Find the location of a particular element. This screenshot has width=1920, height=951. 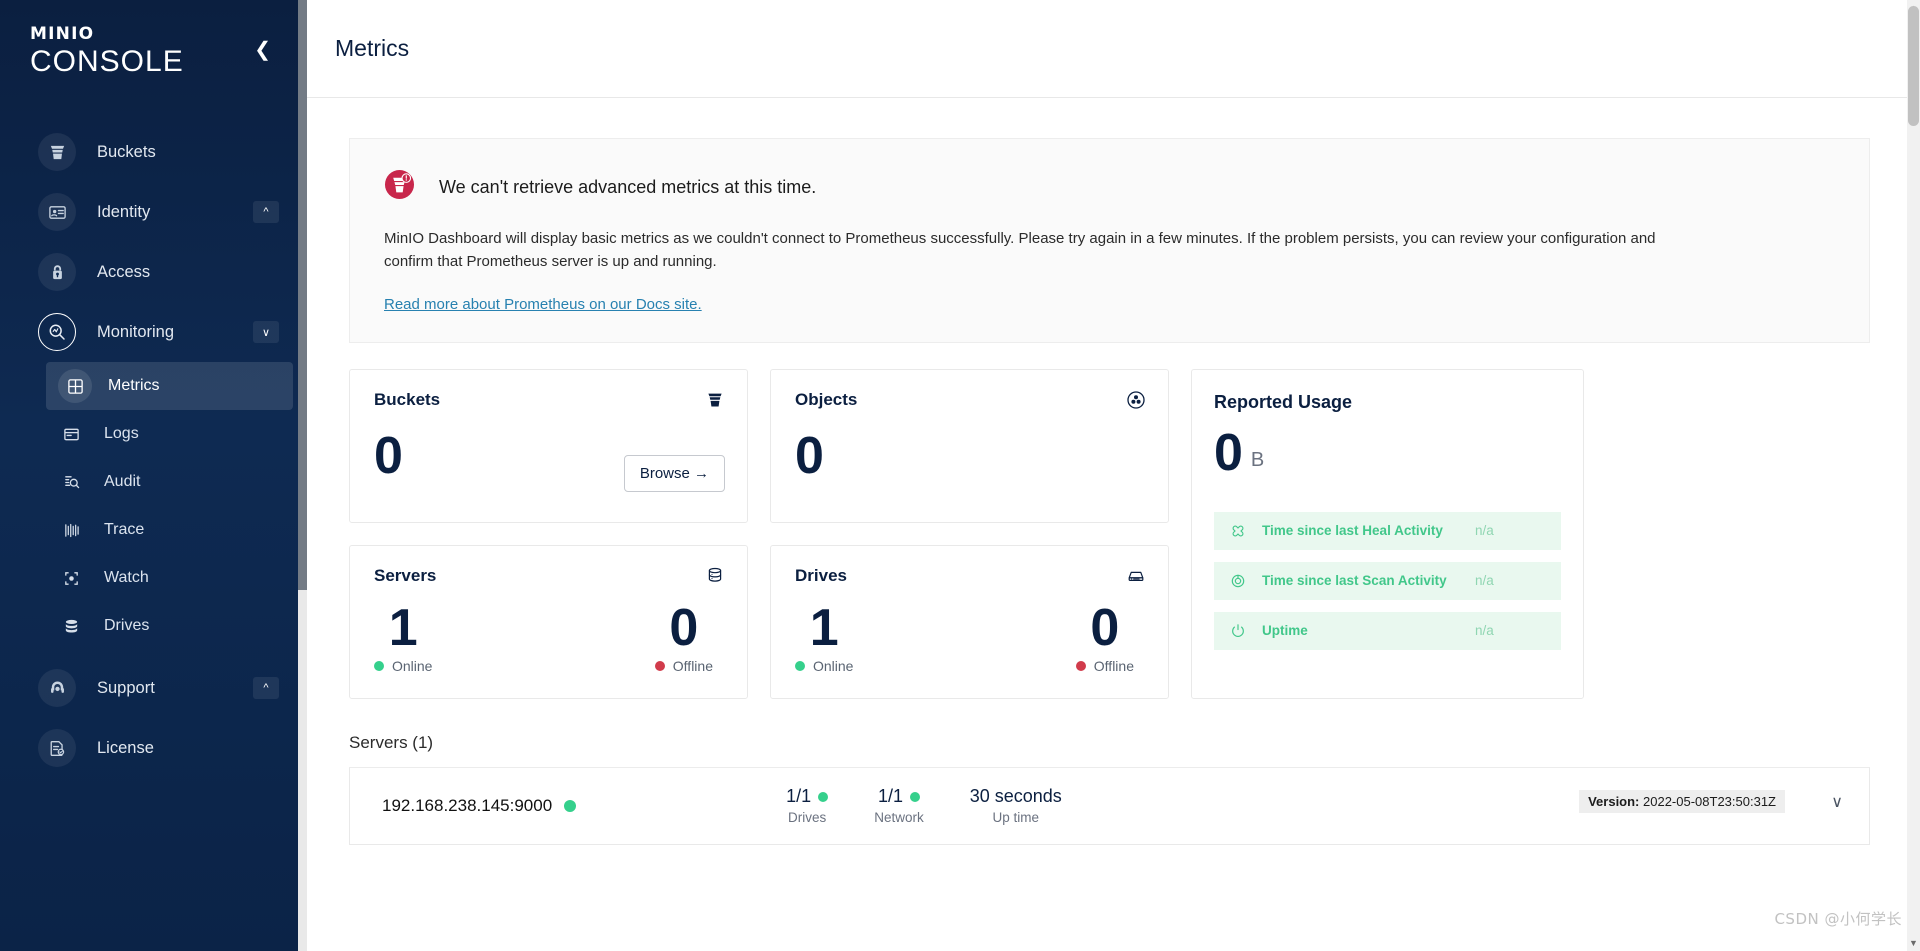

buckets-card: Buckets 0 Browse → is located at coordinates (548, 445).